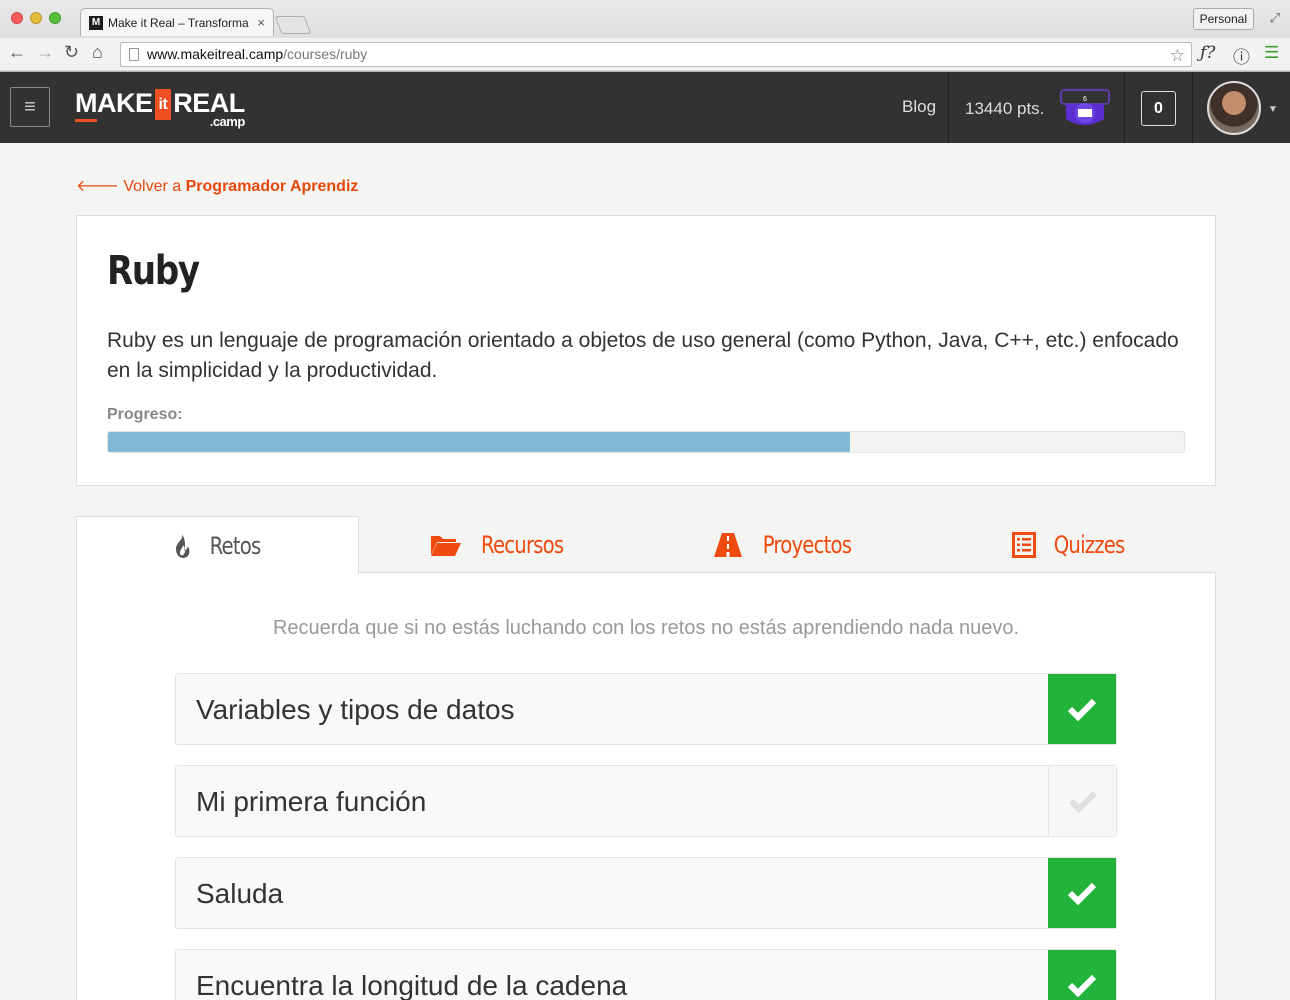 The image size is (1290, 1000). Describe the element at coordinates (293, 25) in the screenshot. I see `new-tab-button` at that location.